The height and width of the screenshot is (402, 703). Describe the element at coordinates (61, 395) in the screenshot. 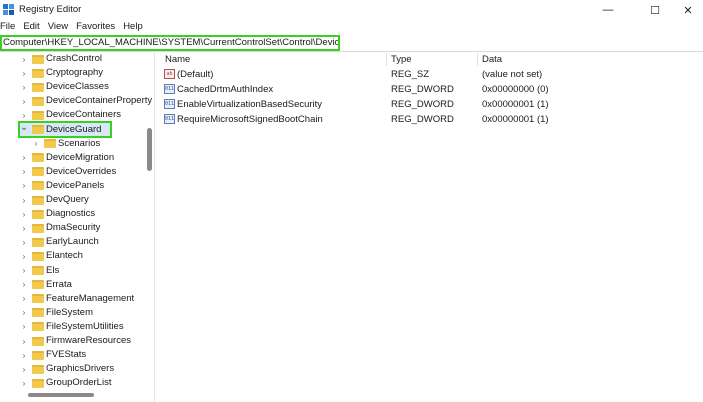

I see `tree-horizontal-scrollbar` at that location.